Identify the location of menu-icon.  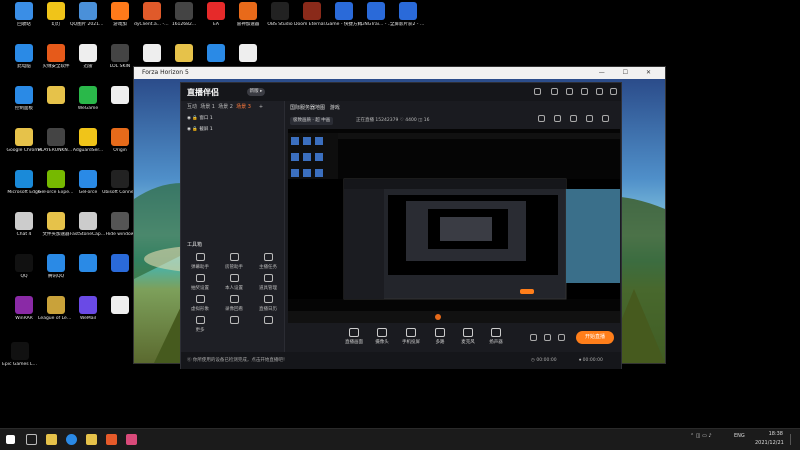
(584, 91).